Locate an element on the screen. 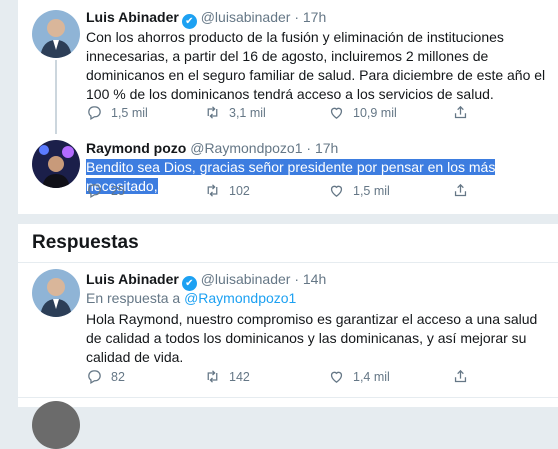 The image size is (558, 449). like-button: 10,9 mil is located at coordinates (362, 112).